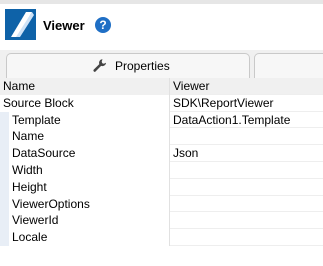 The height and width of the screenshot is (266, 323). I want to click on property-row-template: Template DataAction1.Template, so click(161, 120).